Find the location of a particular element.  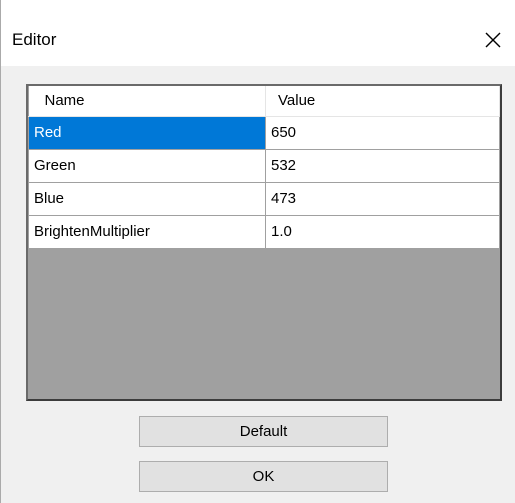

close-icon is located at coordinates (493, 40).